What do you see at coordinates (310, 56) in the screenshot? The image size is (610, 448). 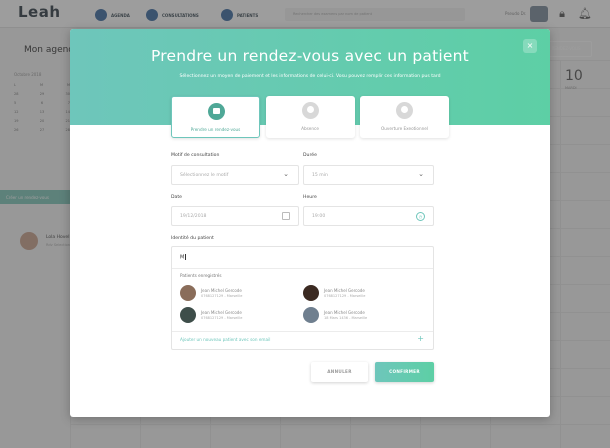 I see `modal-title: Prendre un rendez-vous avec un patient` at bounding box center [310, 56].